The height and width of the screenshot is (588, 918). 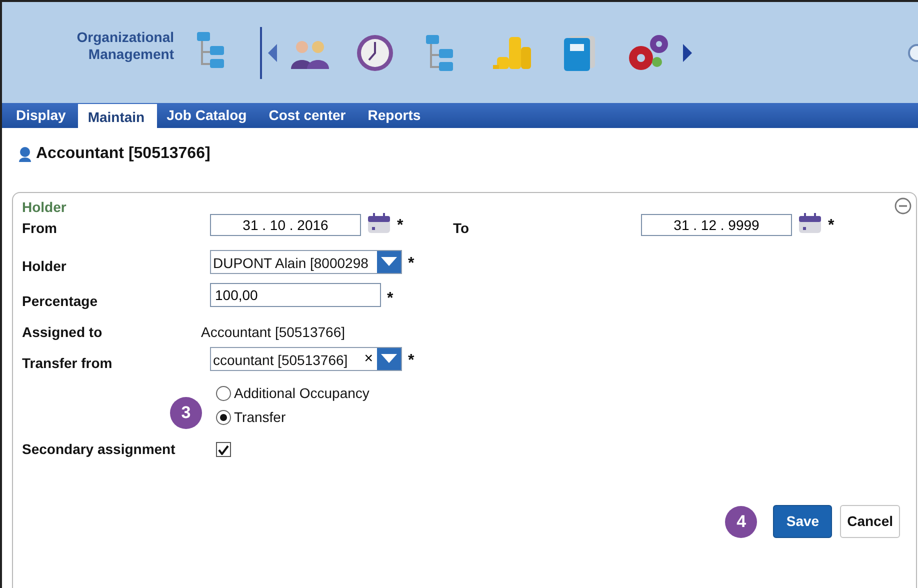 I want to click on date-field: 31 . 12 . 9999, so click(x=716, y=225).